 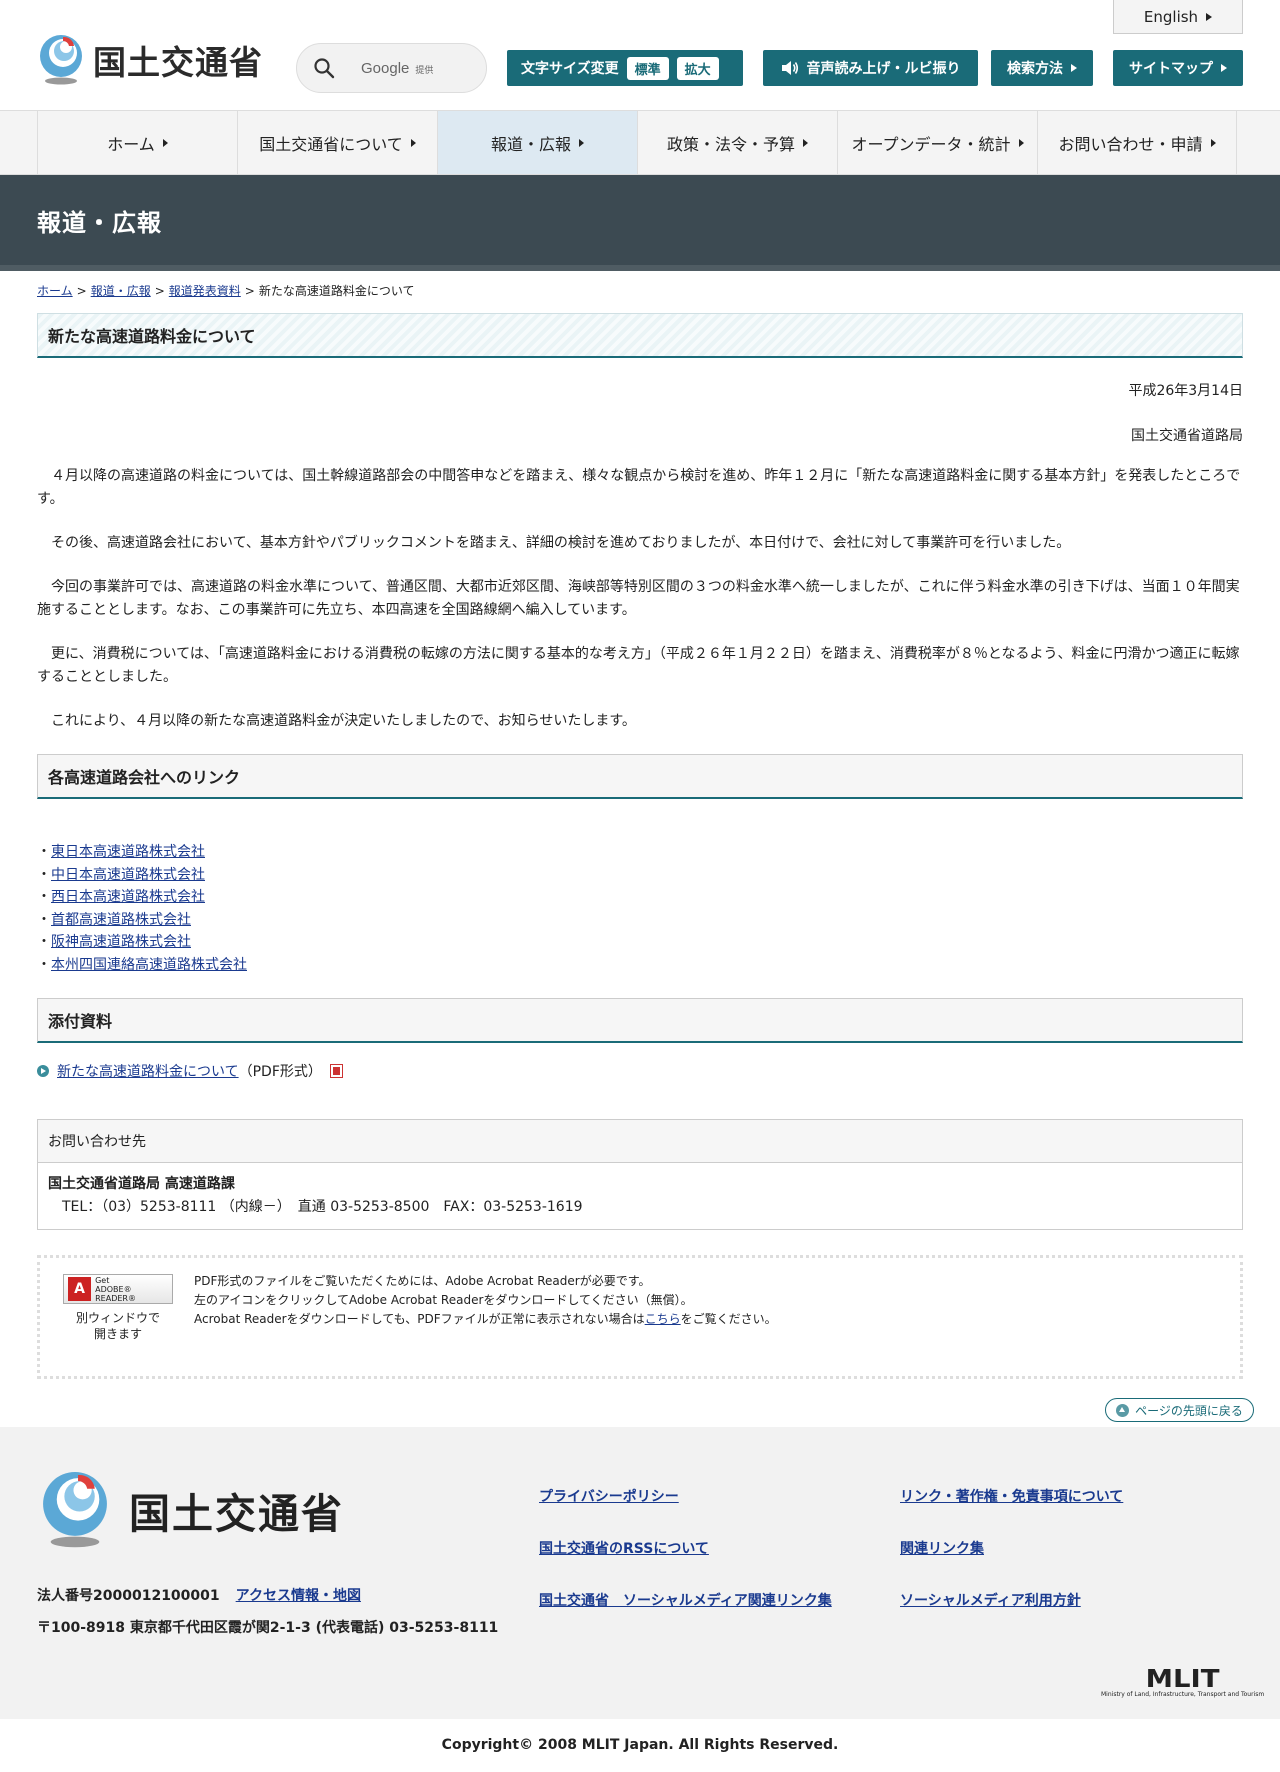 I want to click on font-size-control: 文字サイズ変更 標準 拡大, so click(x=625, y=68).